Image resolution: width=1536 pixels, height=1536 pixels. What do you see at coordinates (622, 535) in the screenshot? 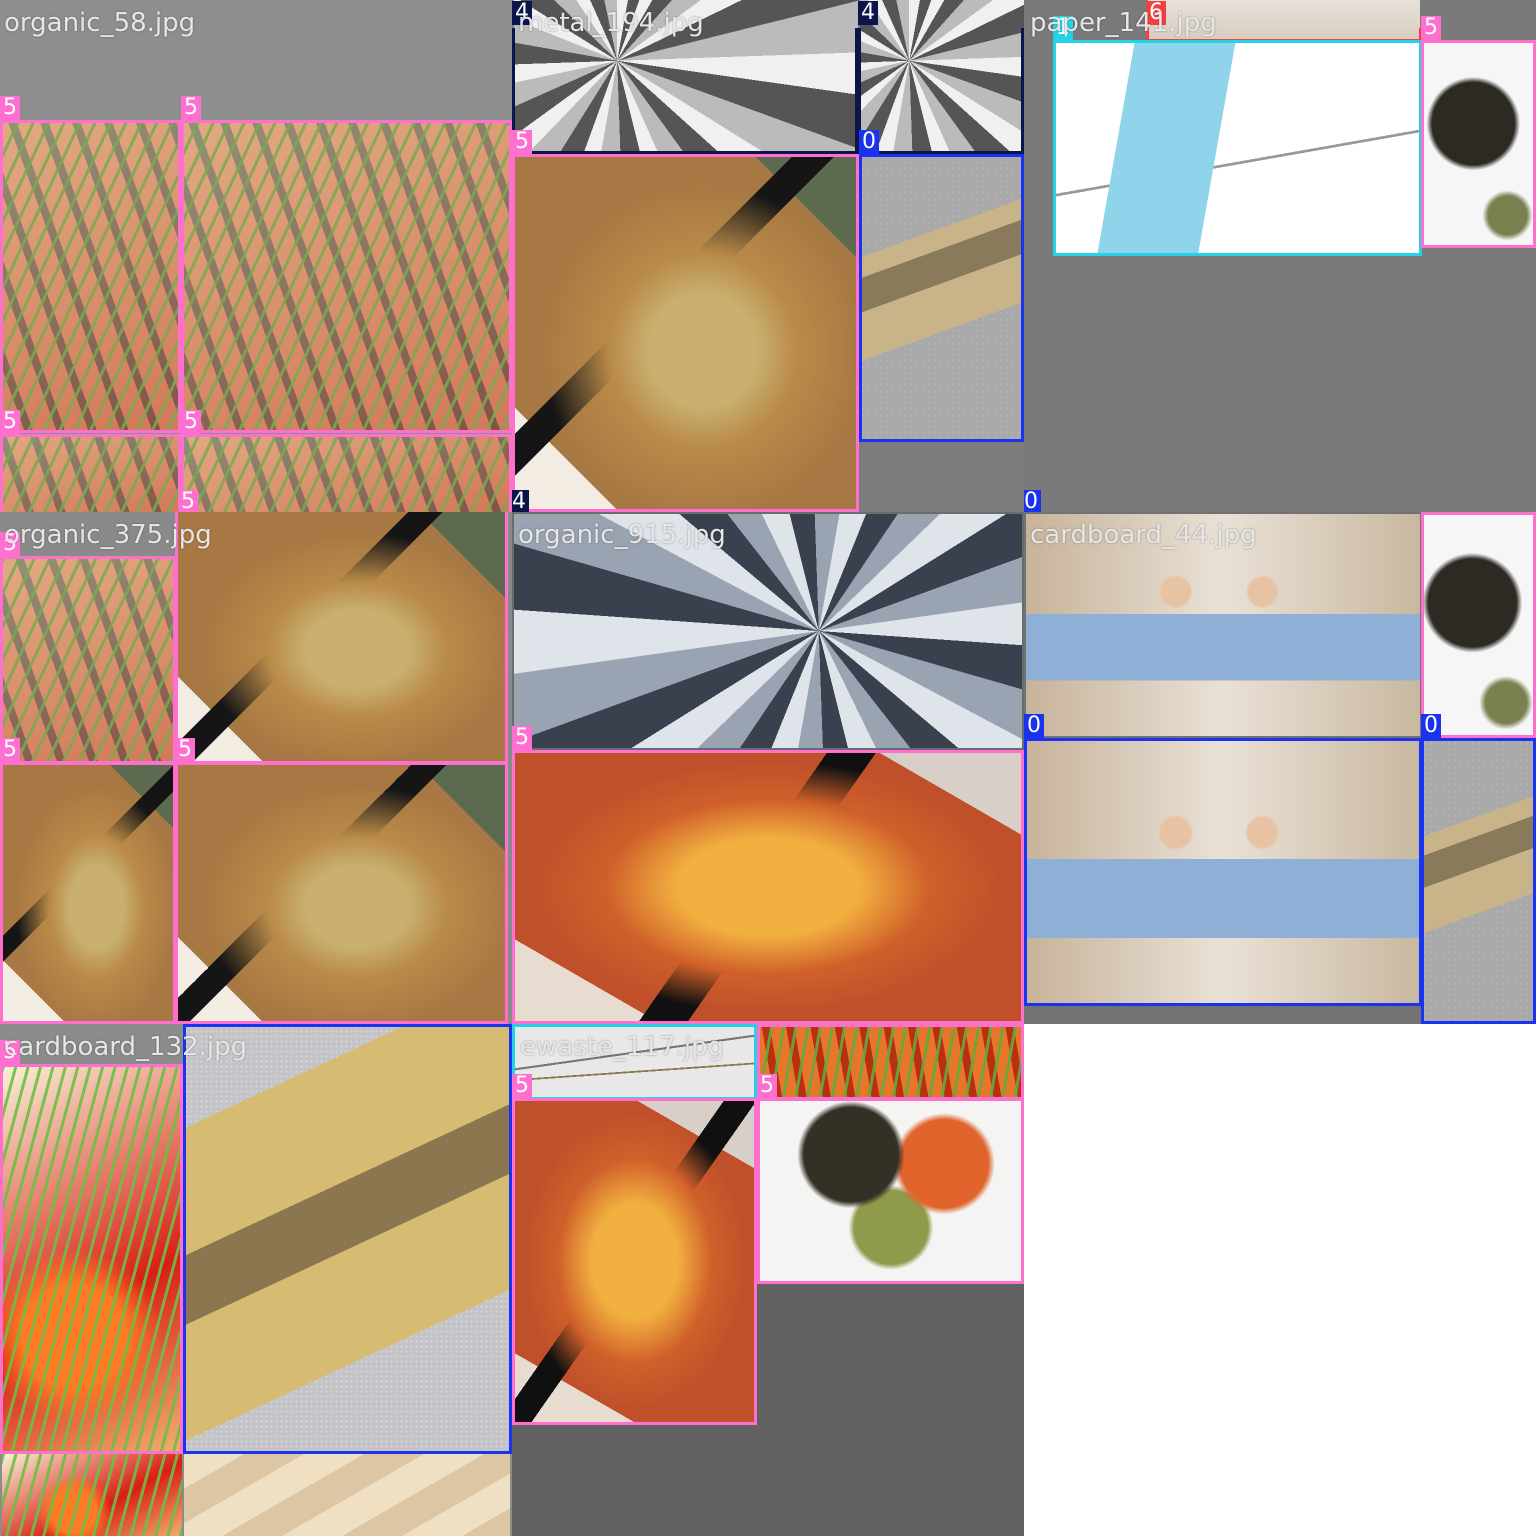
I see `image-filename: organic_915.jpg` at bounding box center [622, 535].